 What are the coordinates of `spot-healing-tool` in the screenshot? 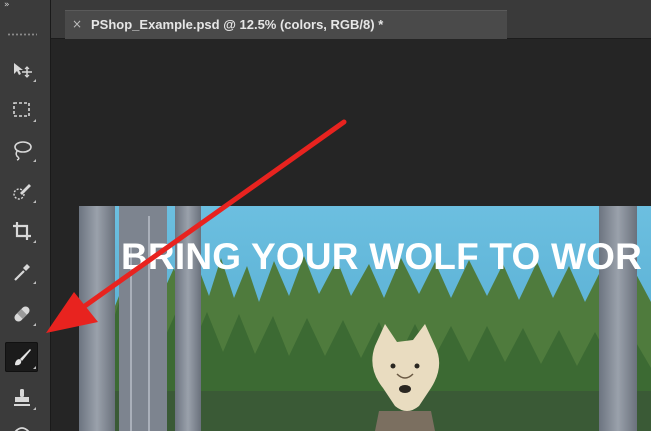 It's located at (21, 314).